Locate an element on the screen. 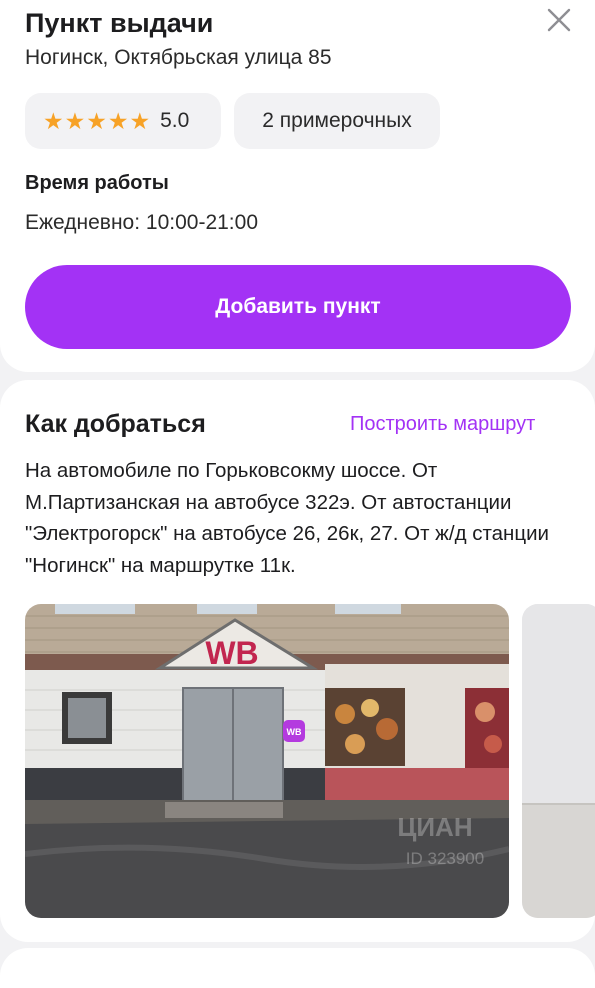 The height and width of the screenshot is (988, 595). add-point-button: Добавить пункт is located at coordinates (298, 307).